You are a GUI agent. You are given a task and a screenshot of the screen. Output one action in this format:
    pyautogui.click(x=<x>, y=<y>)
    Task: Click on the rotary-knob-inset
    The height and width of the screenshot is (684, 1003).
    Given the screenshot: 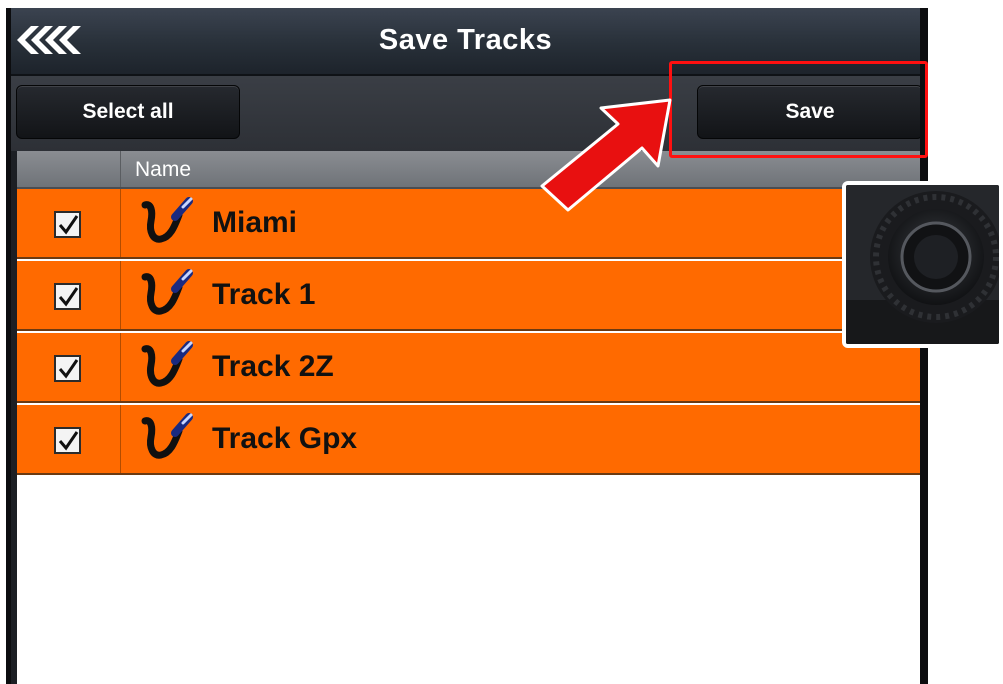 What is the action you would take?
    pyautogui.click(x=922, y=264)
    